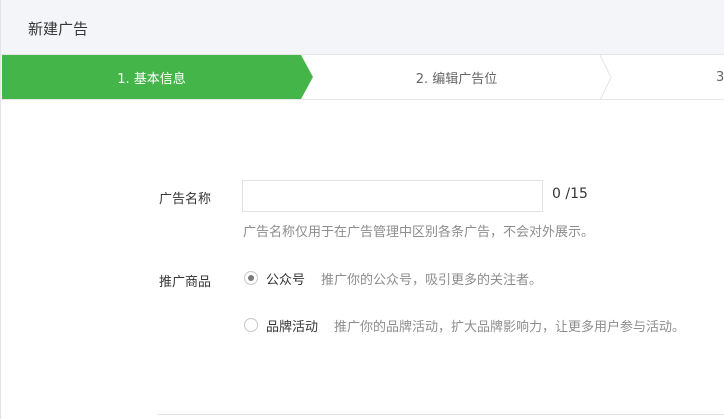 The width and height of the screenshot is (724, 419). I want to click on radio-option-official-account: 公众号 推广你的公众号，吸引更多的关注者。, so click(393, 278).